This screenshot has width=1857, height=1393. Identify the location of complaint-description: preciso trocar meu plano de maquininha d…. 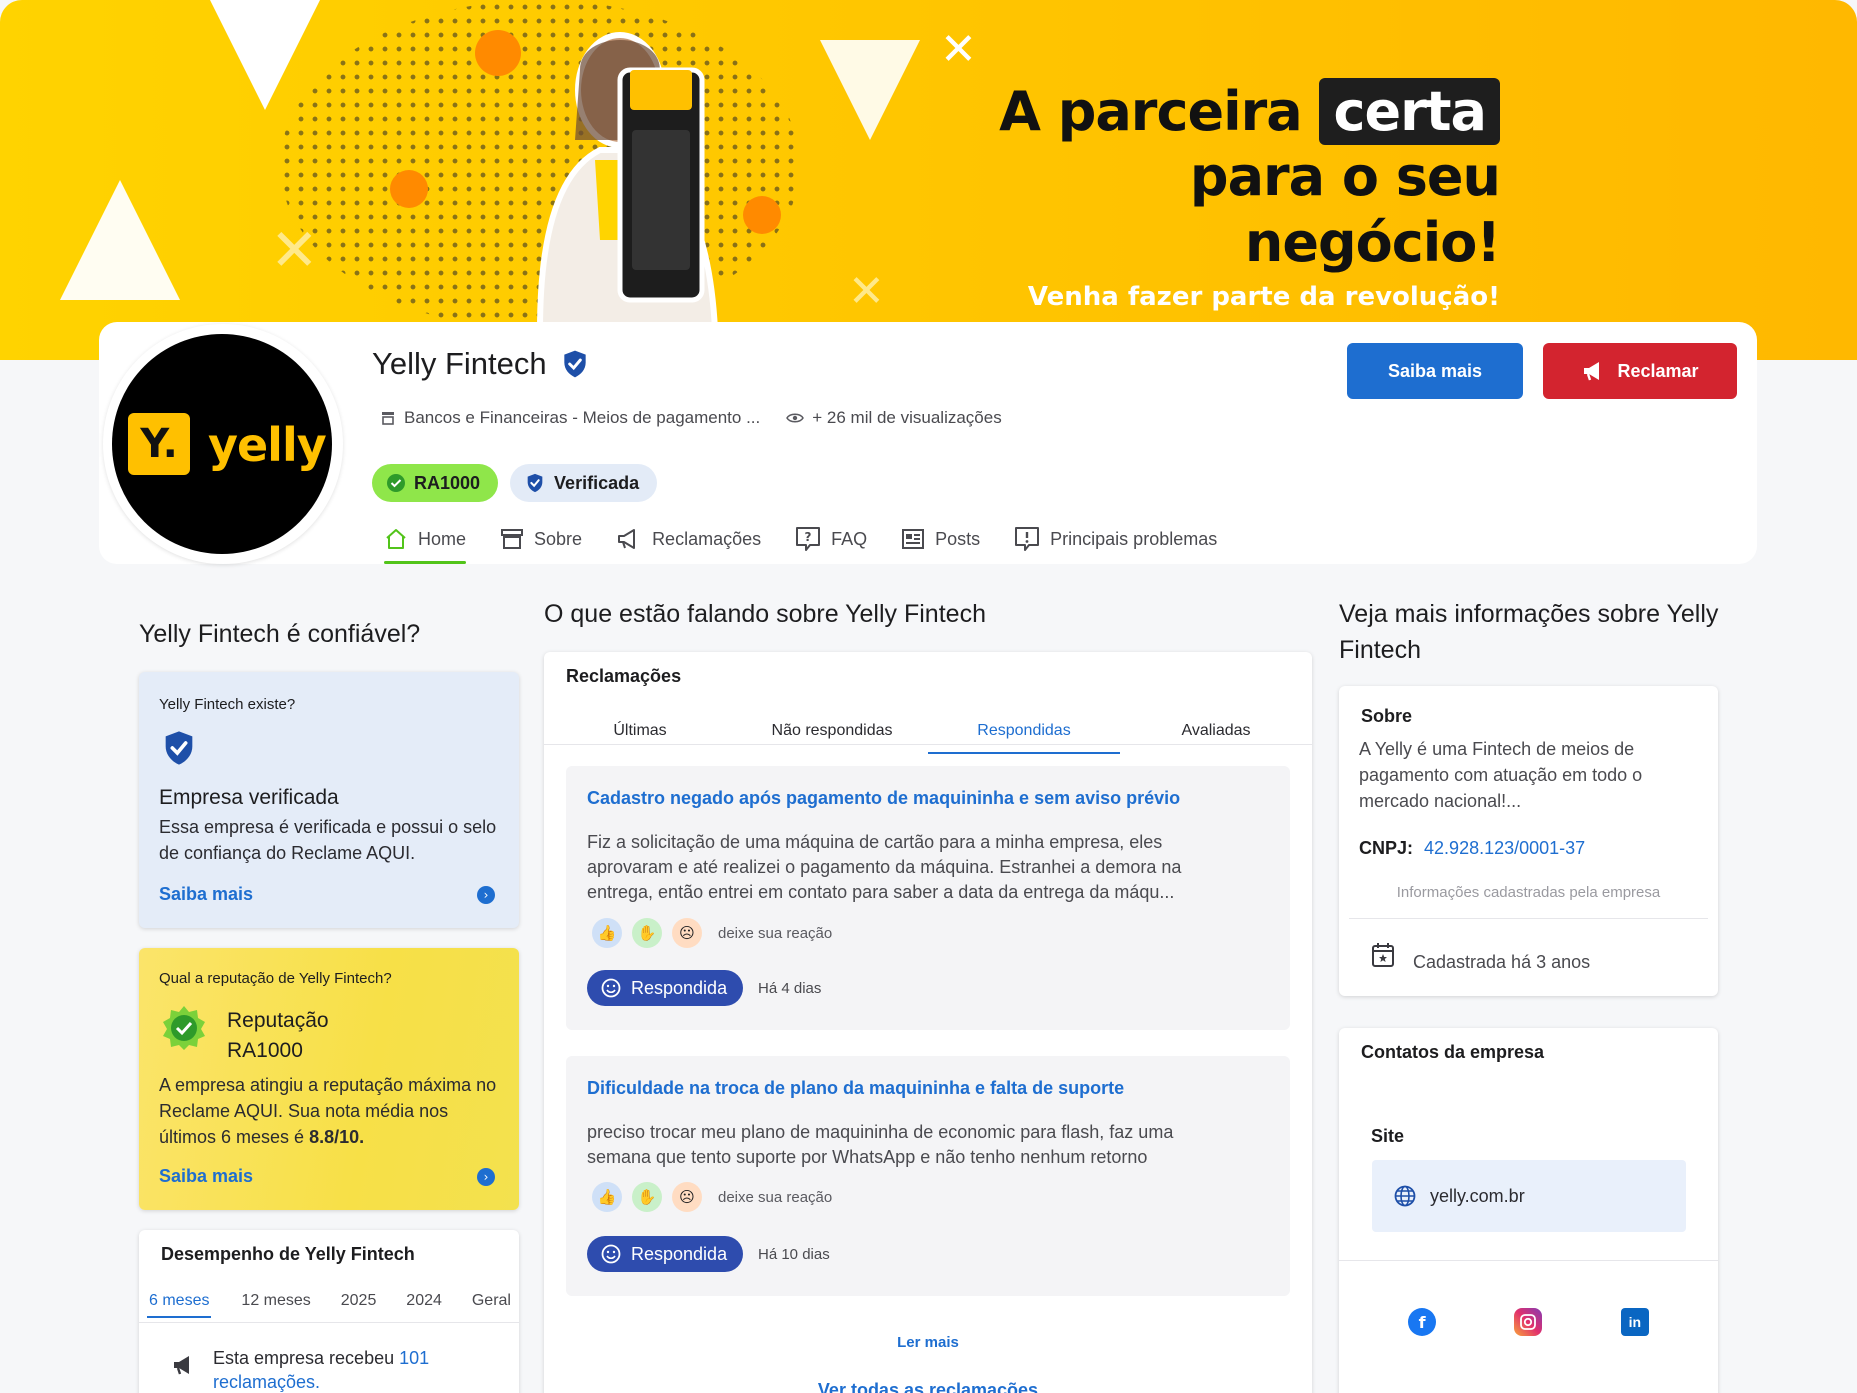
(880, 1144).